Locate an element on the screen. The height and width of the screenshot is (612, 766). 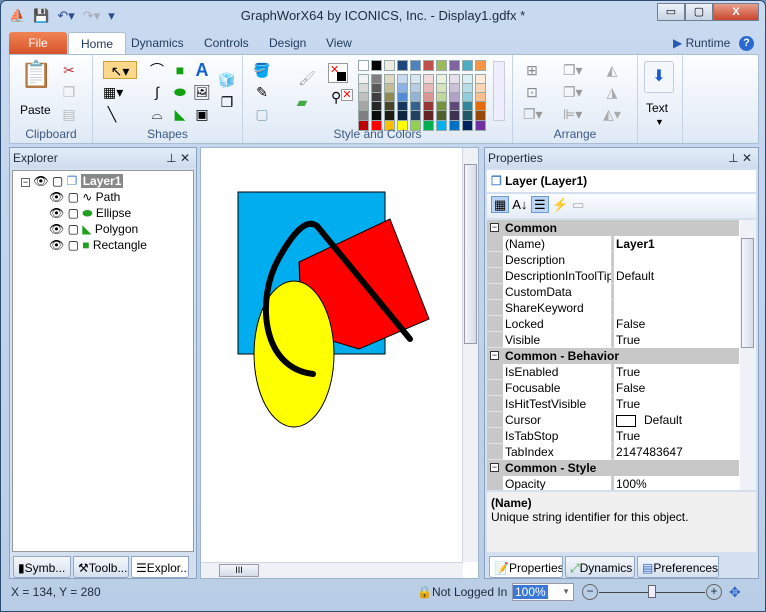
align-icon: ⊫▾ is located at coordinates (572, 114).